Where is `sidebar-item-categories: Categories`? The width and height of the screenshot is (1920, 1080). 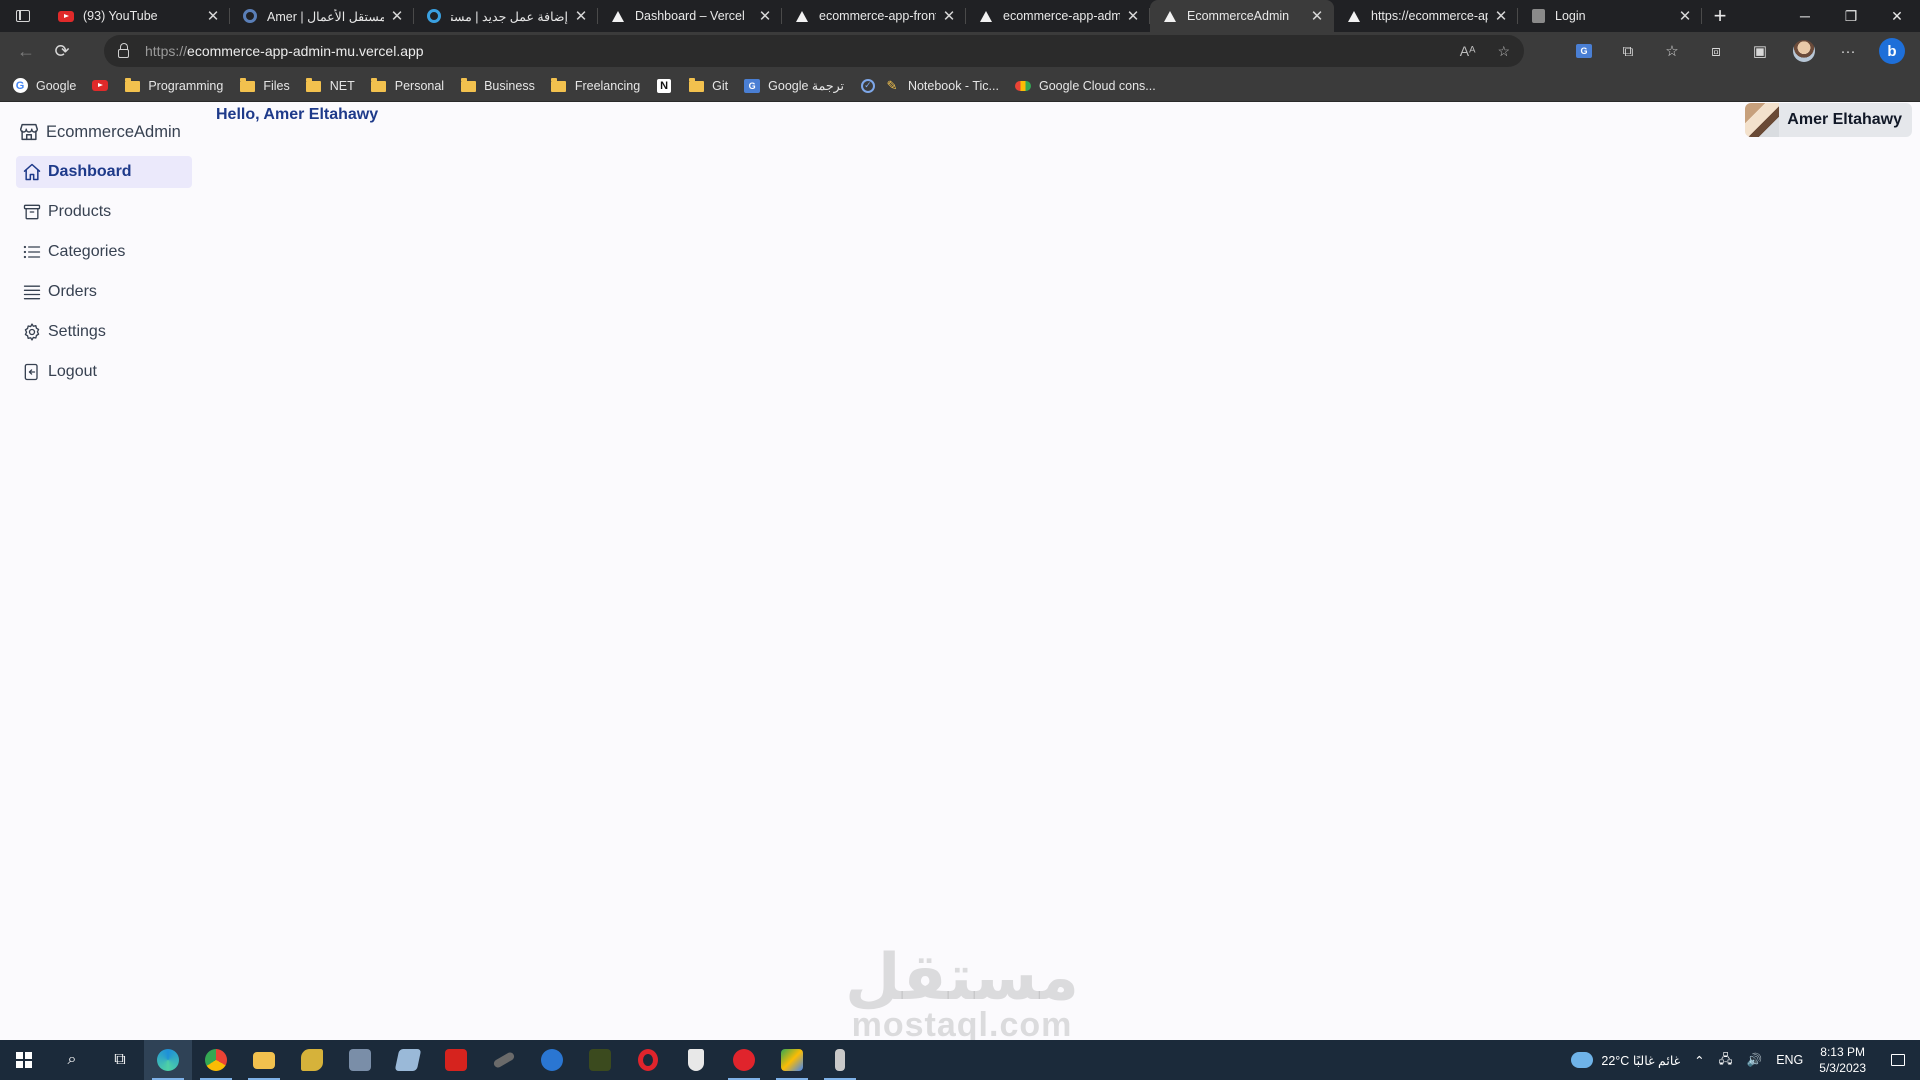
sidebar-item-categories: Categories is located at coordinates (104, 252).